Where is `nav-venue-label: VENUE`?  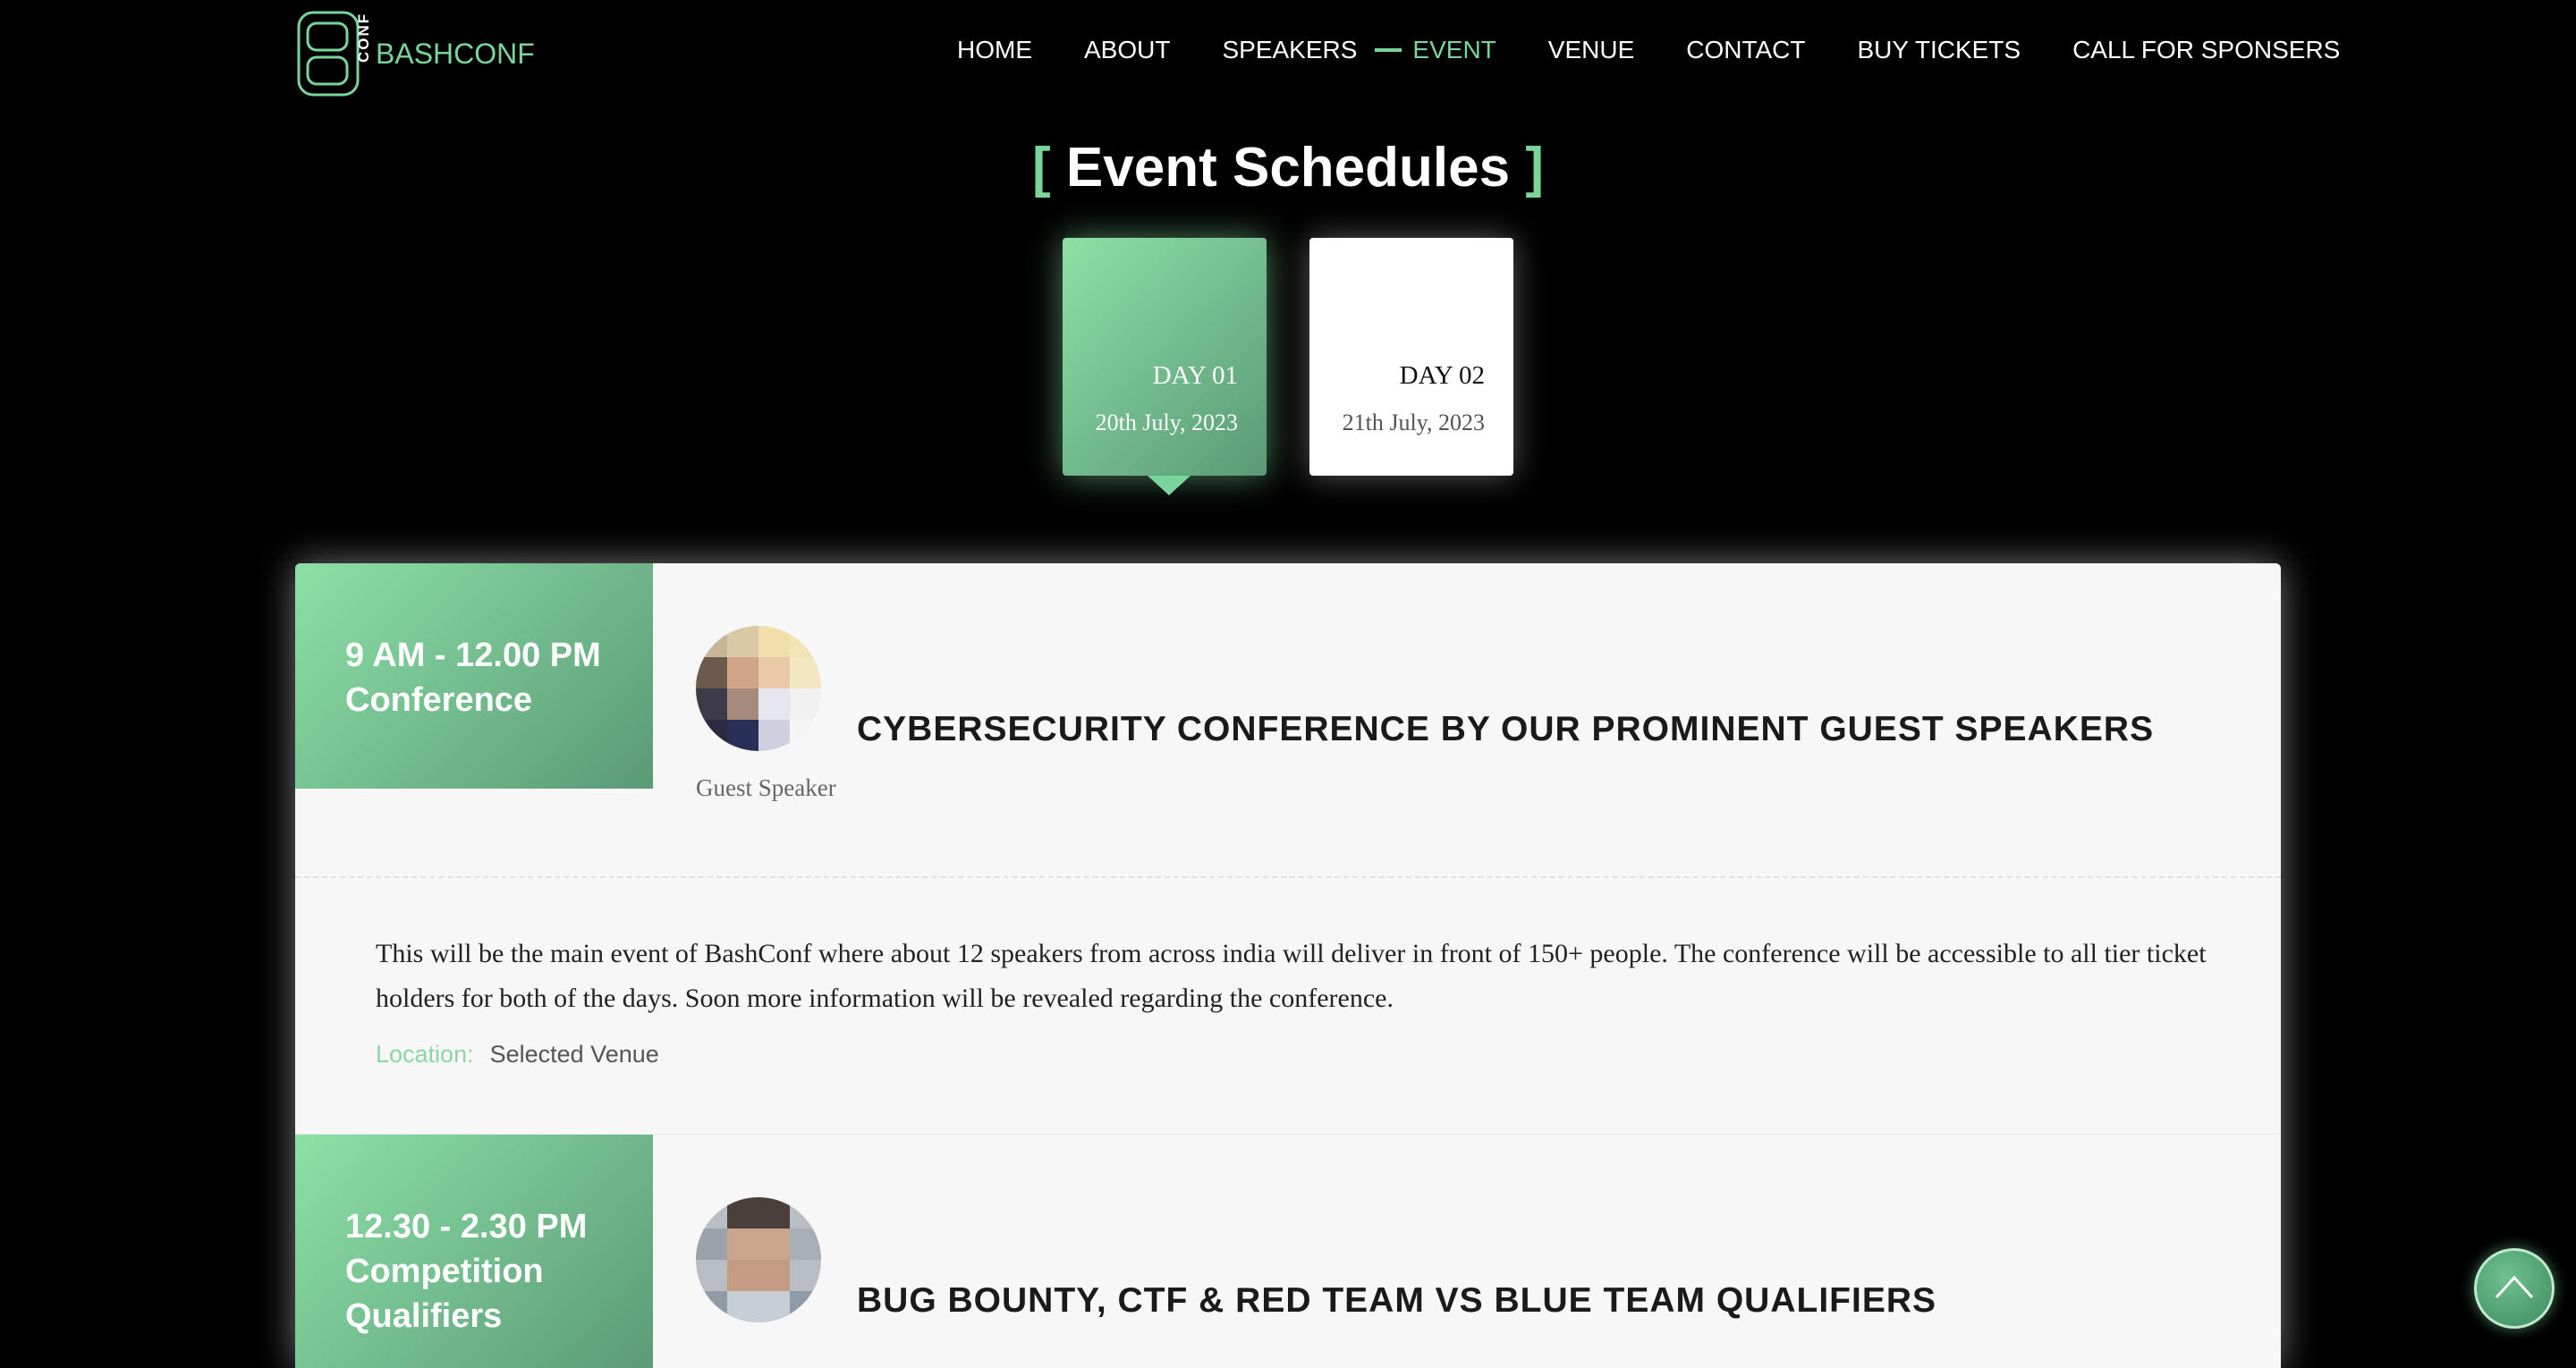
nav-venue-label: VENUE is located at coordinates (1591, 49).